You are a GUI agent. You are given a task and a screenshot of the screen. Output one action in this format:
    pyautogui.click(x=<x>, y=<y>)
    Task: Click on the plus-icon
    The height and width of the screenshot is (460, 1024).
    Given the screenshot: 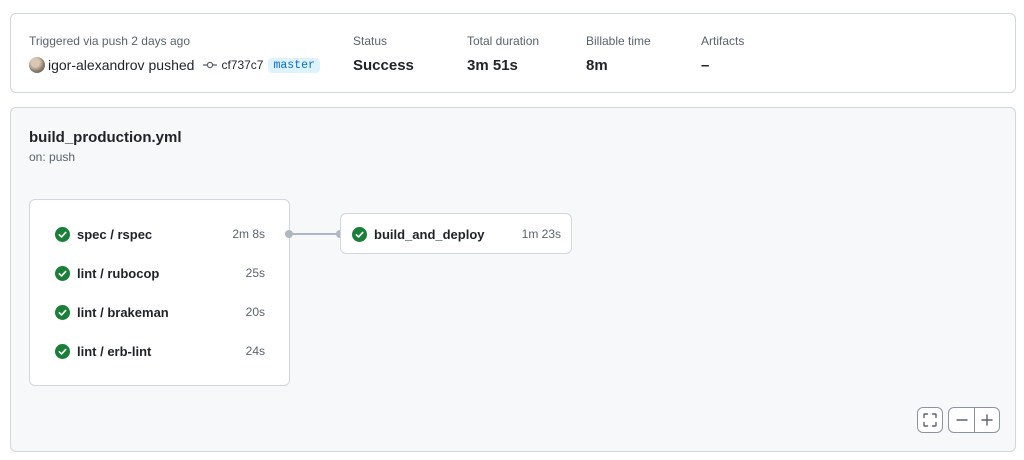 What is the action you would take?
    pyautogui.click(x=987, y=420)
    